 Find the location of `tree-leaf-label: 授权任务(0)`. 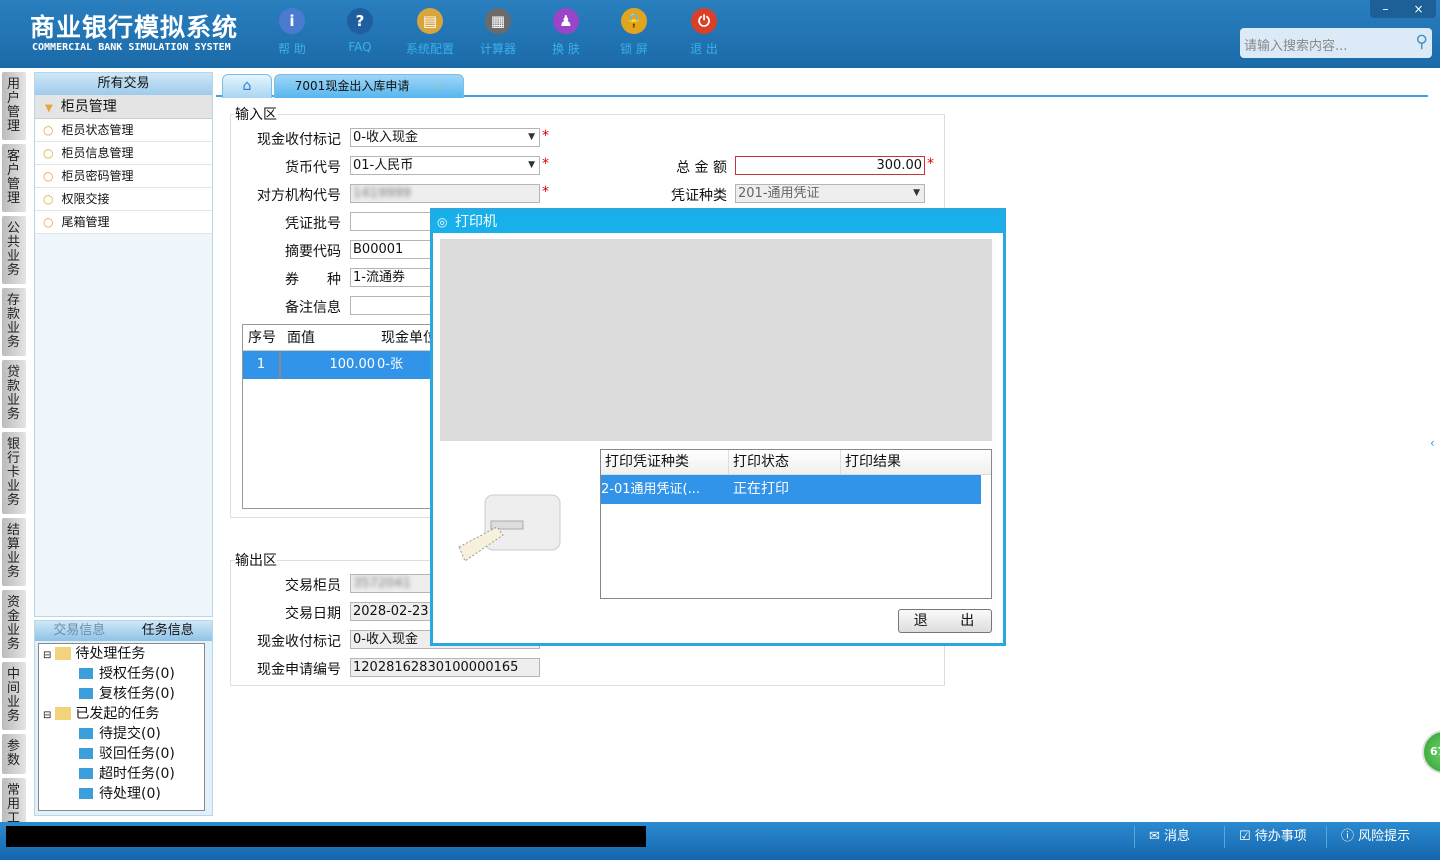

tree-leaf-label: 授权任务(0) is located at coordinates (137, 674).